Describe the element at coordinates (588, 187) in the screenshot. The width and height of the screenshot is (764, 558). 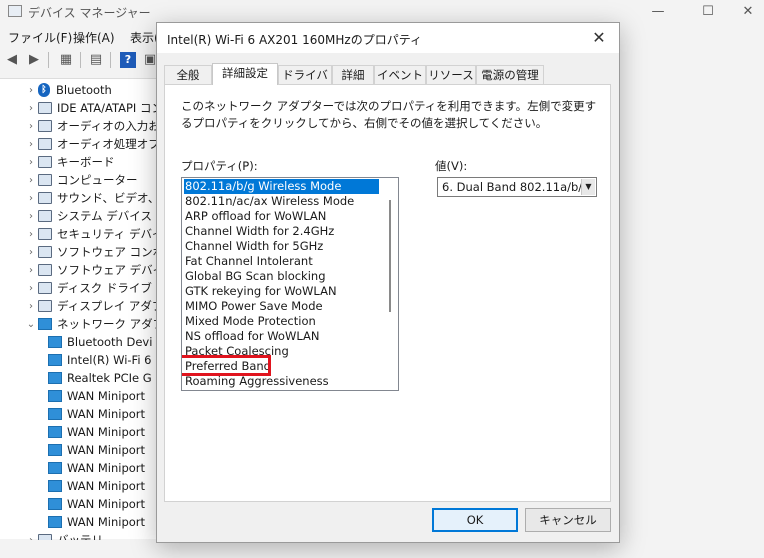
I see `chevron-down-icon: ▼` at that location.